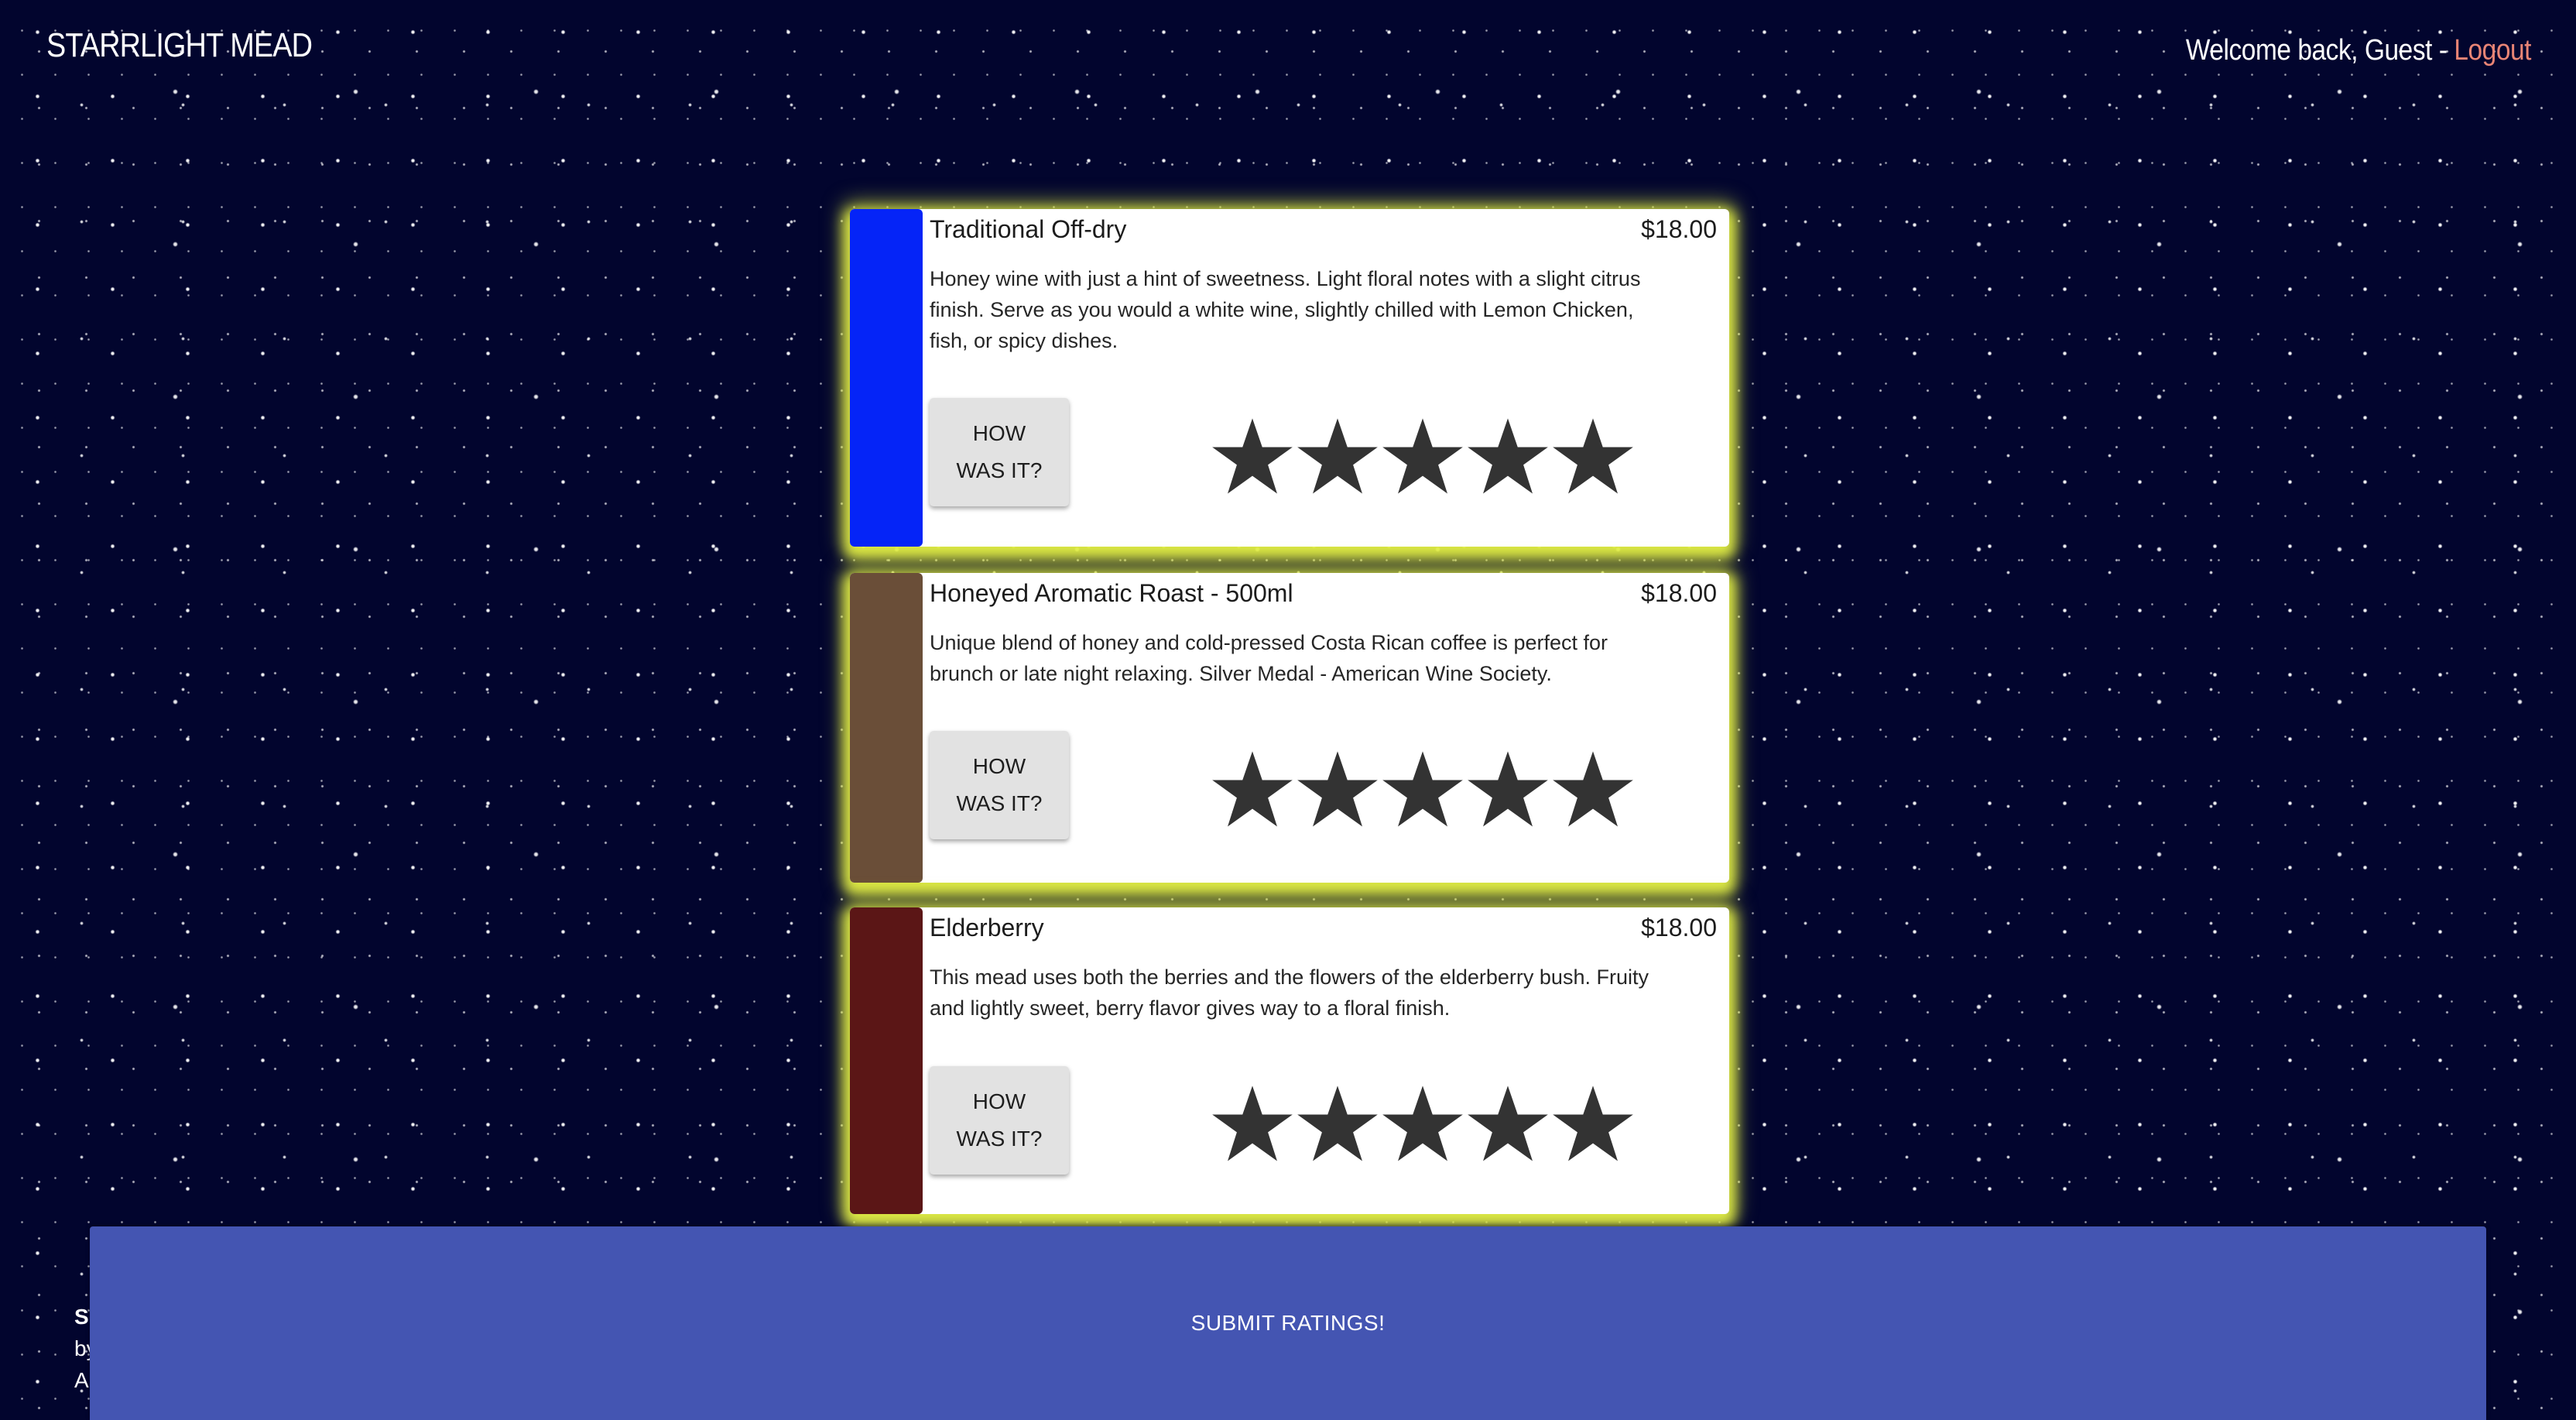 Image resolution: width=2576 pixels, height=1420 pixels. I want to click on welcome-text: Welcome back, Guest -, so click(2319, 51).